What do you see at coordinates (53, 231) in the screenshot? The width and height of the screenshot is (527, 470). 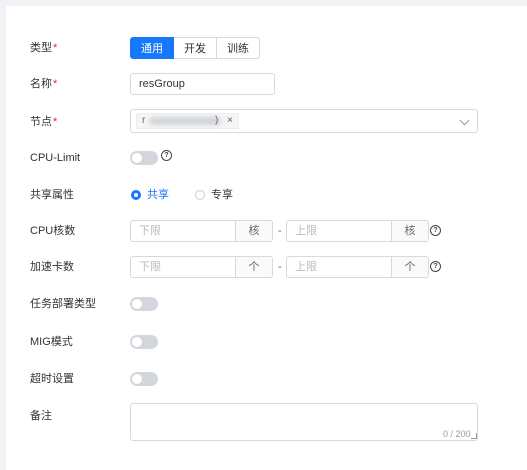 I see `cpu-cores-label: CPU核数` at bounding box center [53, 231].